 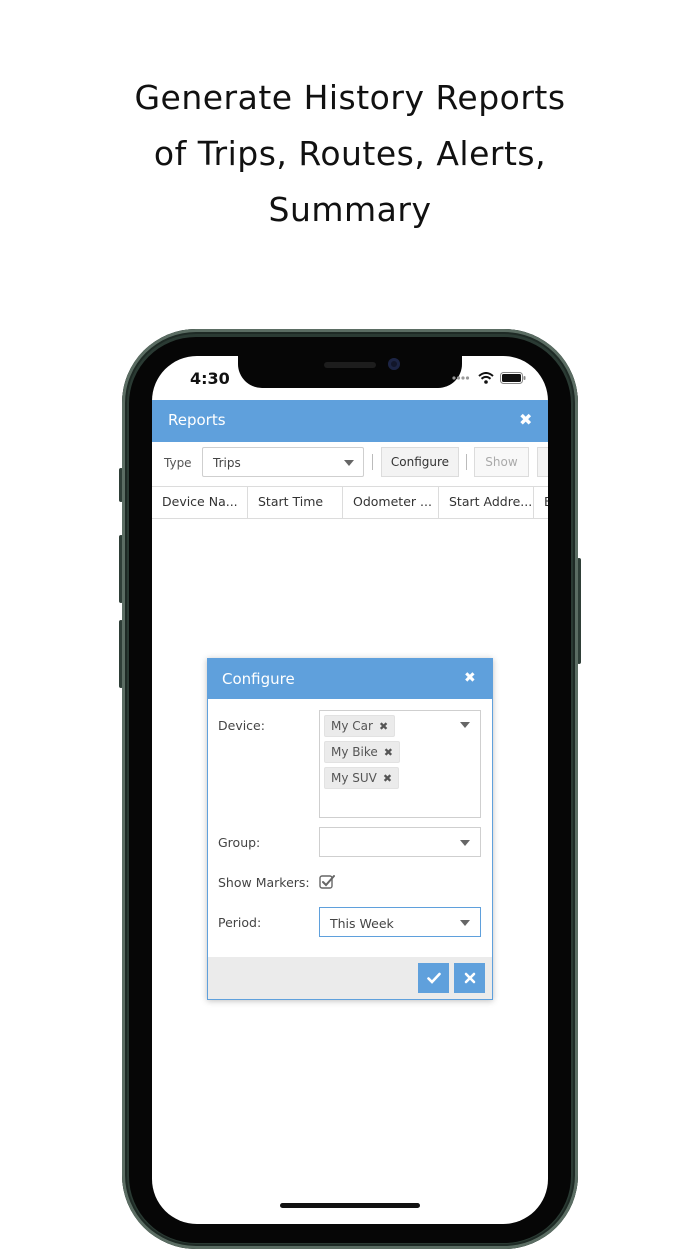 What do you see at coordinates (400, 842) in the screenshot?
I see `group-select` at bounding box center [400, 842].